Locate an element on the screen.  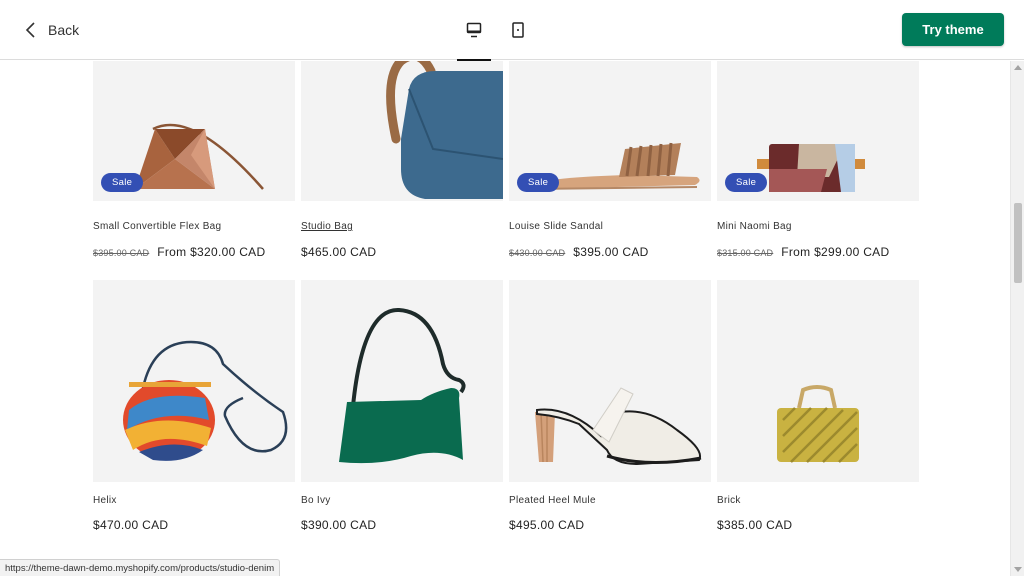
price: $465.00 CAD is located at coordinates (339, 252).